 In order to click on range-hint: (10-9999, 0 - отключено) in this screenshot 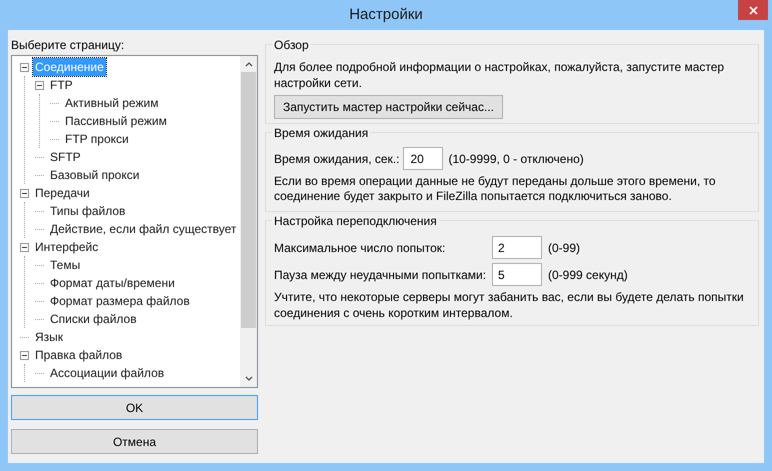, I will do `click(516, 159)`.